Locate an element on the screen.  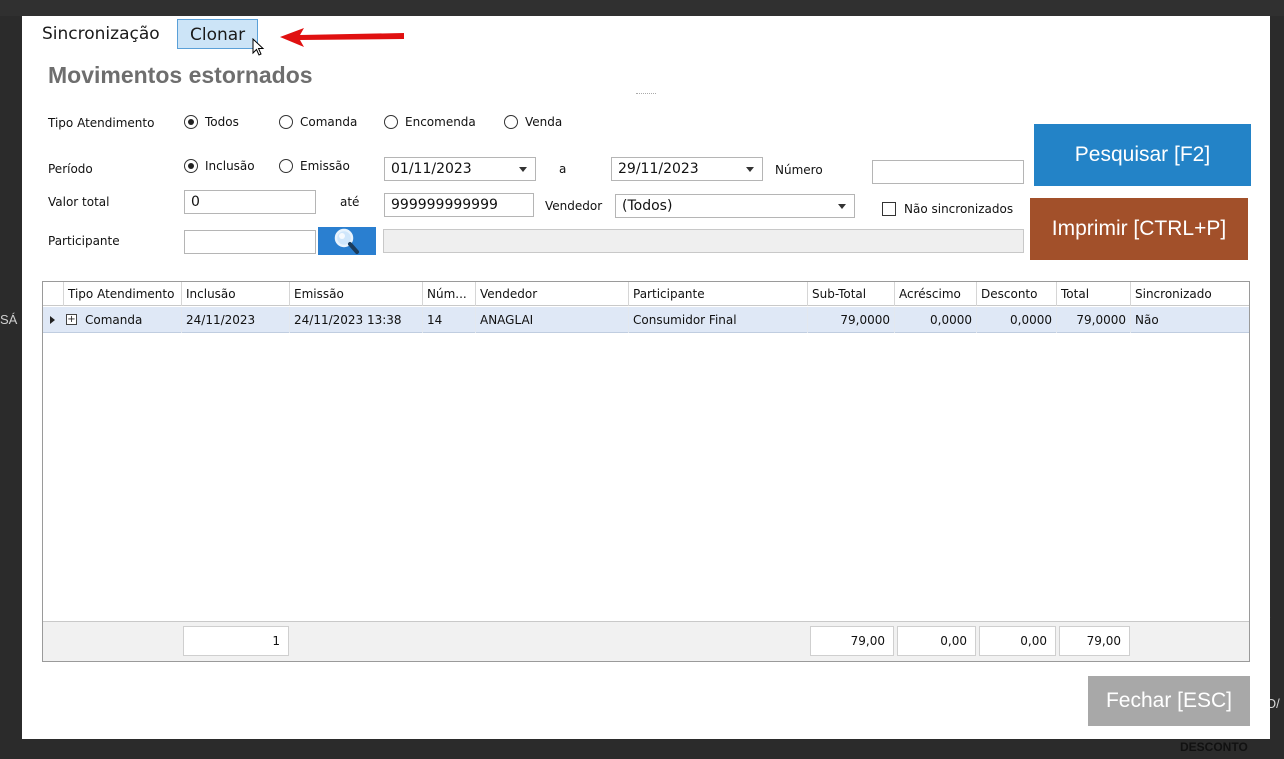
column-subtotal: Sub-Total is located at coordinates (851, 294).